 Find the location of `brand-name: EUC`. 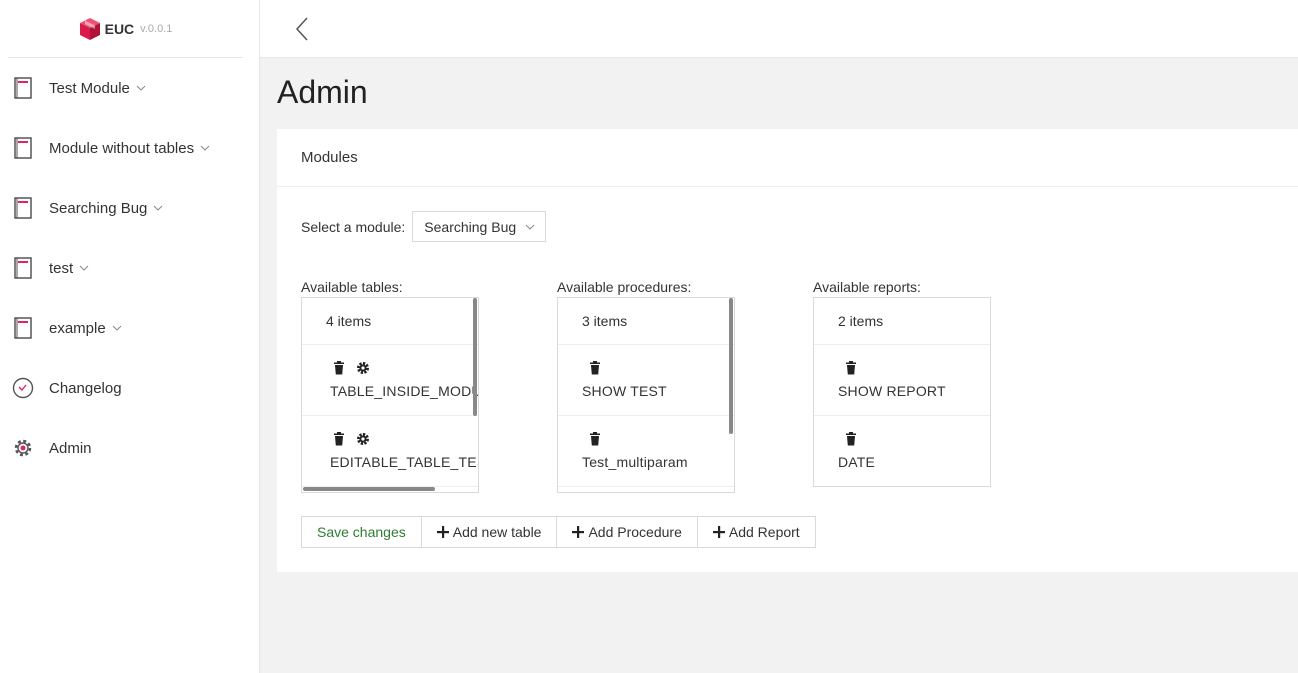

brand-name: EUC is located at coordinates (119, 28).